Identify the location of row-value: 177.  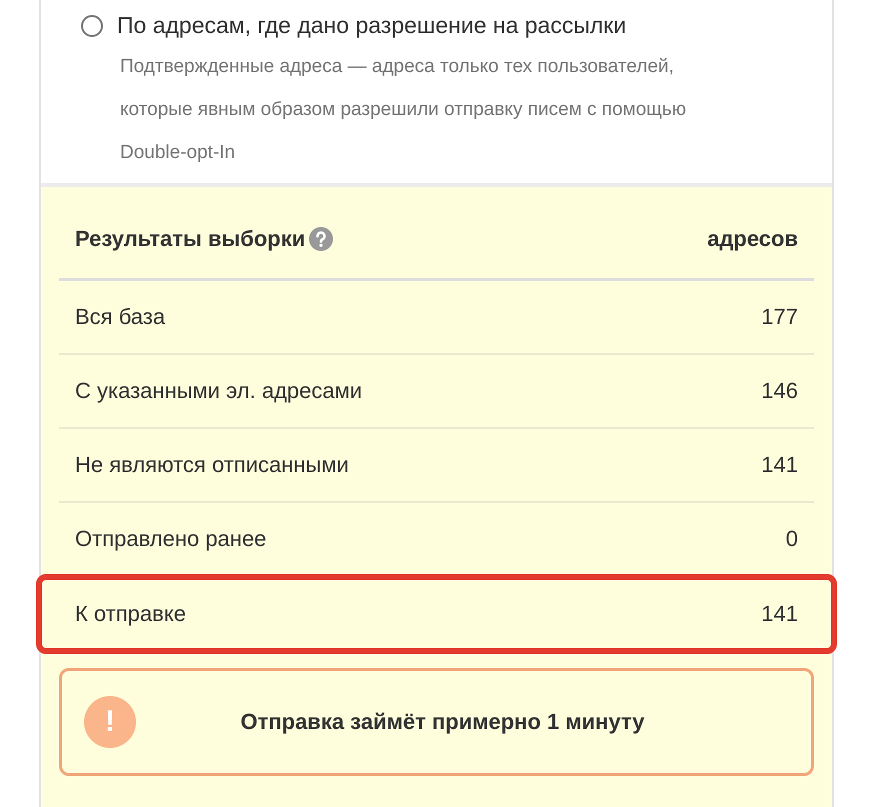
(779, 317).